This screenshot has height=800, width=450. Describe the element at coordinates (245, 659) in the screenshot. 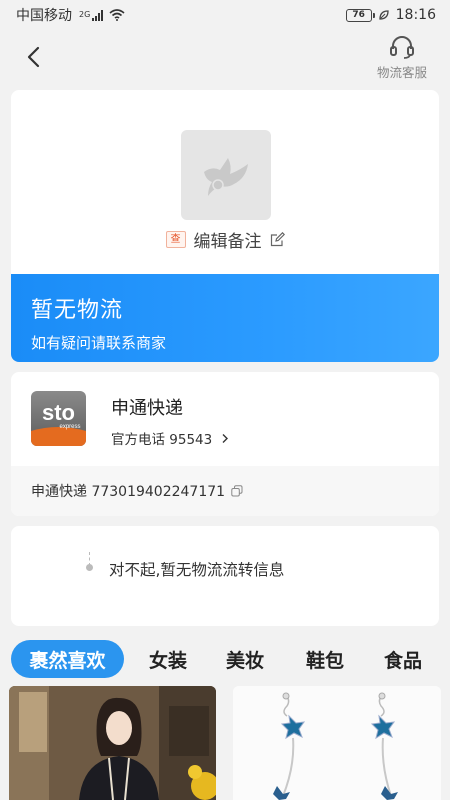

I see `tab-beauty: 美妆` at that location.